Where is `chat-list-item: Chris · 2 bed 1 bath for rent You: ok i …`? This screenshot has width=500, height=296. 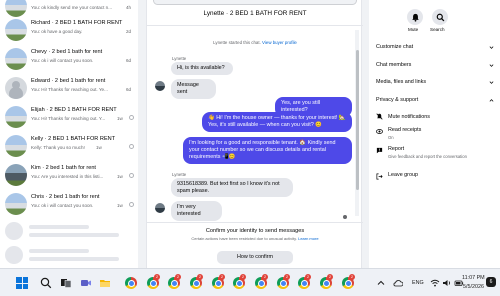 chat-list-item: Chris · 2 bed 1 bath for rent You: ok i … is located at coordinates (69, 206).